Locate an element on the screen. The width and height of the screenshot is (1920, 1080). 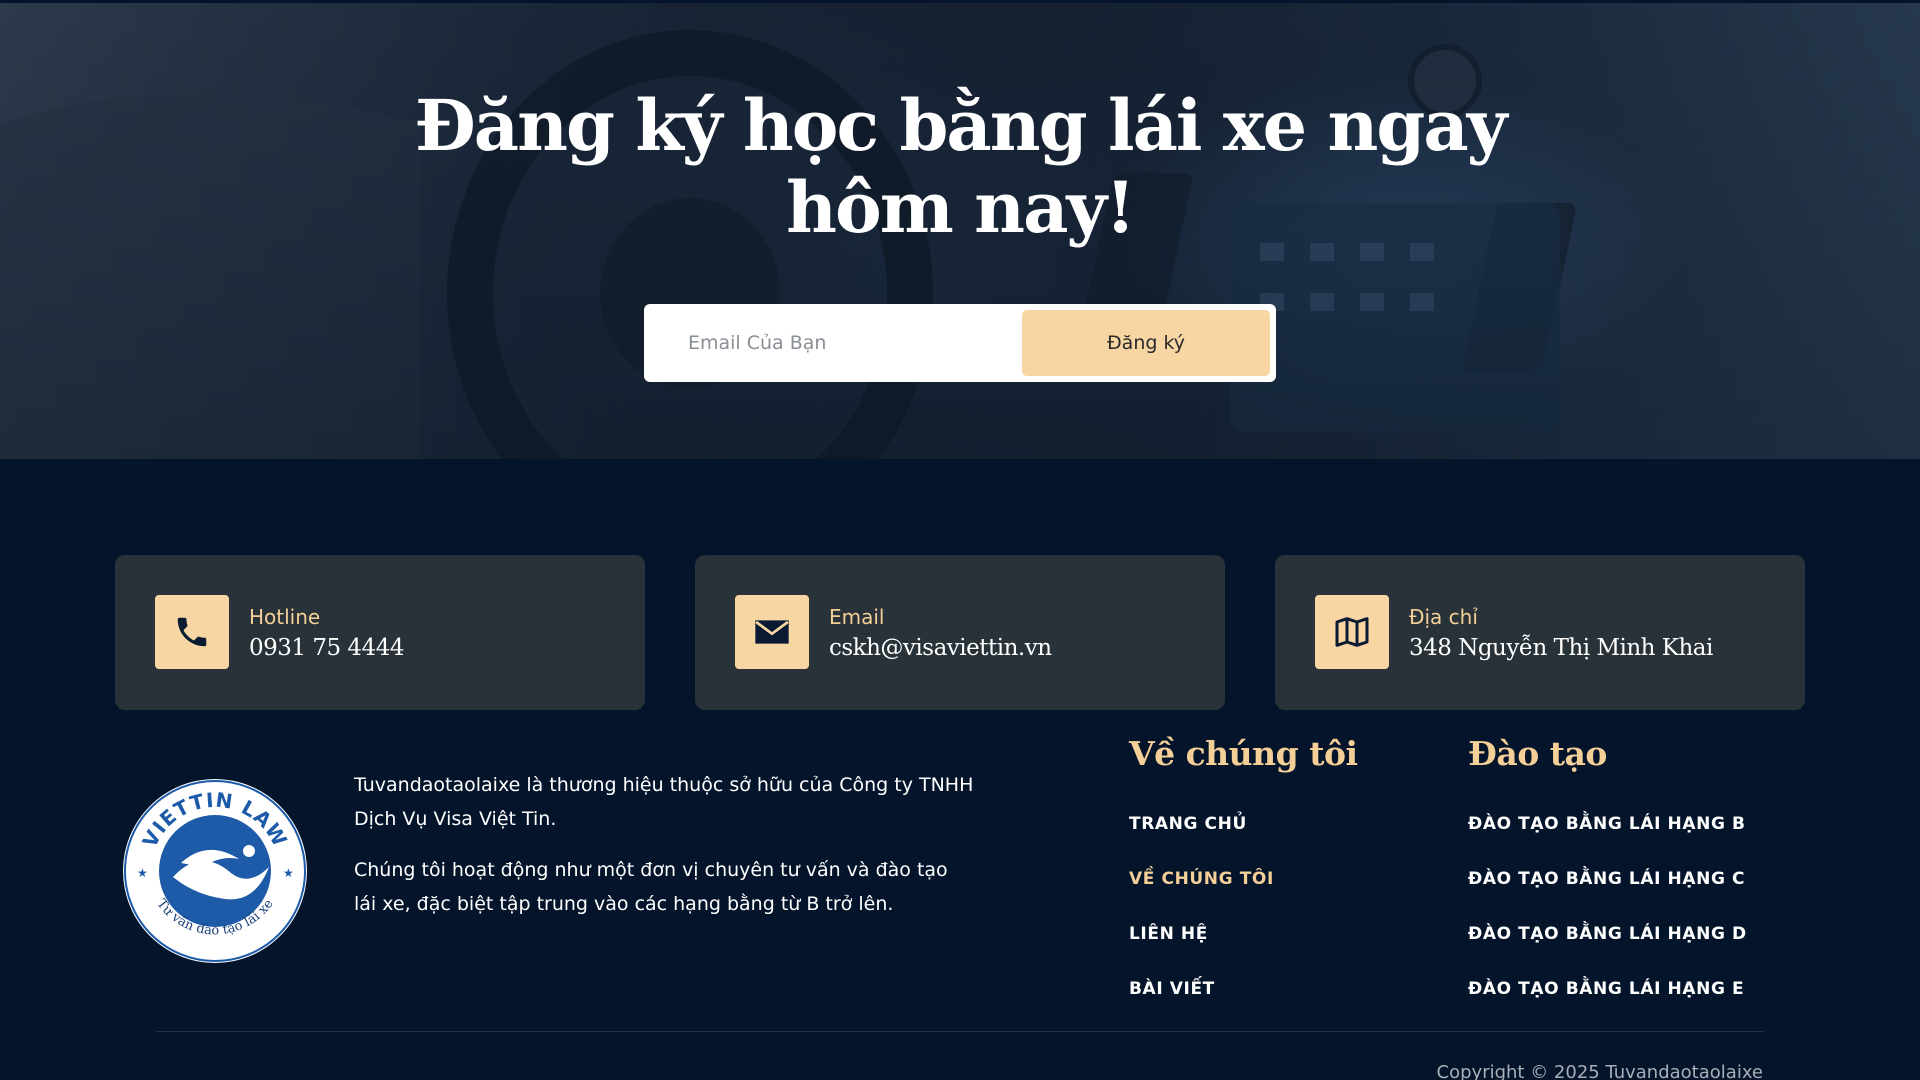
contact-card-hotline: Hotline 0931 75 4444 is located at coordinates (380, 632).